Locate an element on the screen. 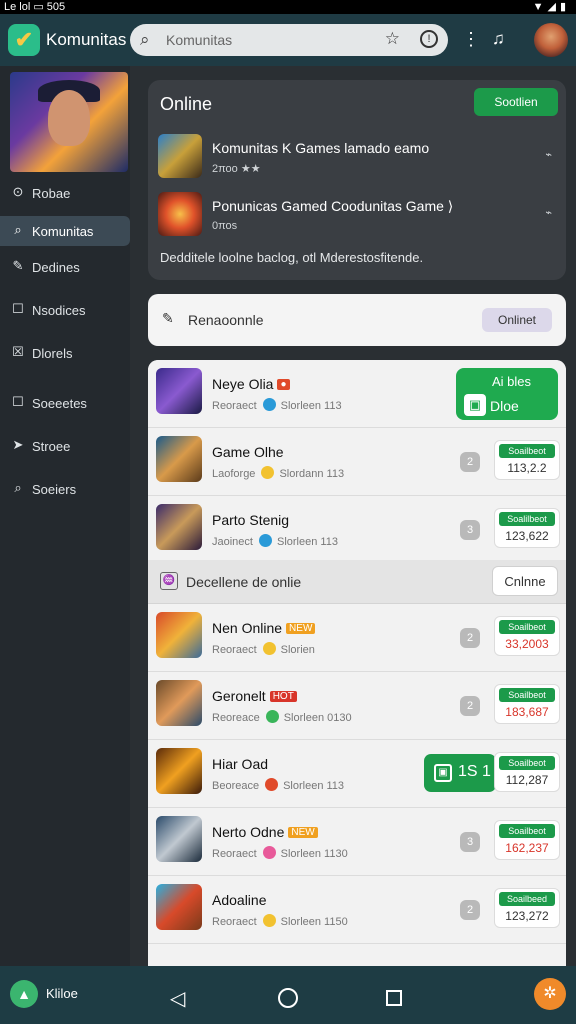 This screenshot has width=576, height=1024. game-name: Game Olhe is located at coordinates (248, 452).